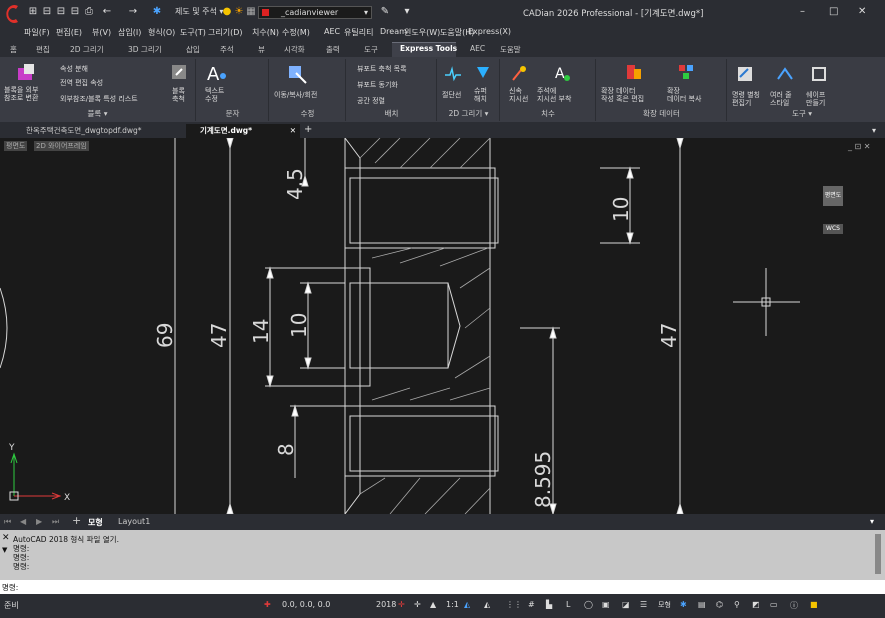 This screenshot has width=885, height=618. What do you see at coordinates (84, 131) in the screenshot?
I see `doc-tab-hanok: 한옥주택건축도면_dwgtopdf.dwg*` at bounding box center [84, 131].